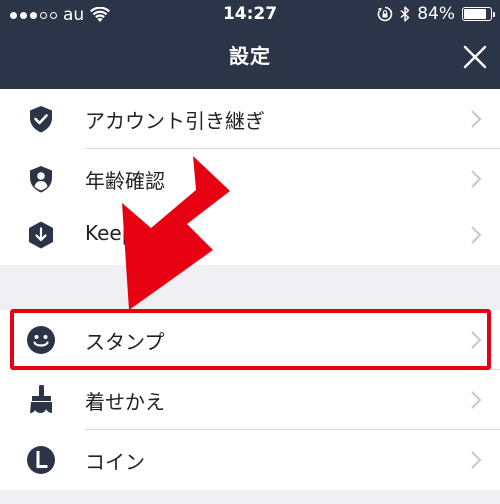 This screenshot has height=504, width=500. Describe the element at coordinates (115, 462) in the screenshot. I see `settings-item-label: コイン` at that location.